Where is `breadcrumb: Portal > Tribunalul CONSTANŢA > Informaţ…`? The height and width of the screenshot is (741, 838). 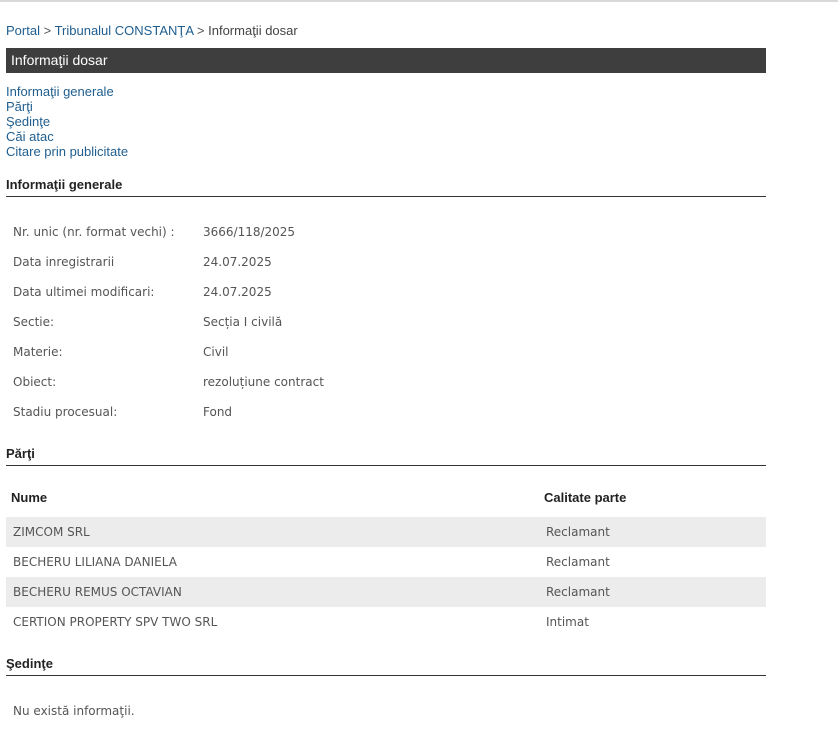
breadcrumb: Portal > Tribunalul CONSTANŢA > Informaţ… is located at coordinates (152, 30).